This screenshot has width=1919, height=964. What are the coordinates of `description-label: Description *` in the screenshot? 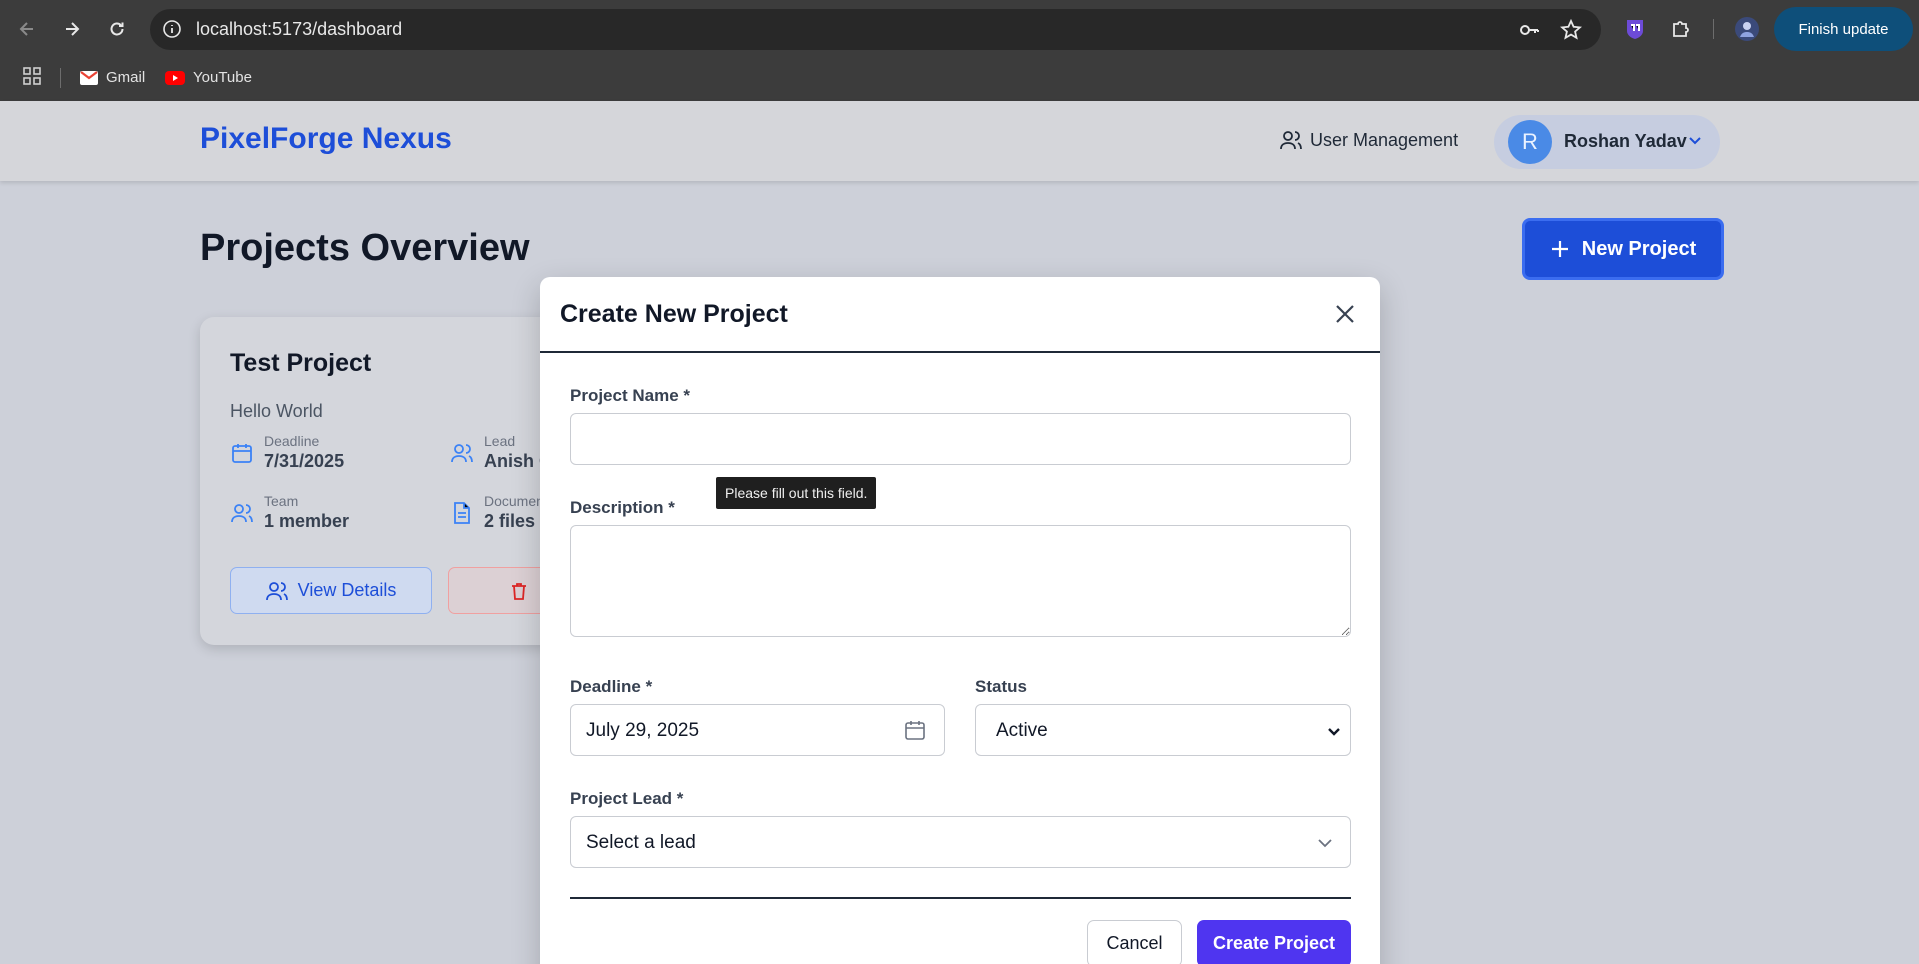 It's located at (622, 507).